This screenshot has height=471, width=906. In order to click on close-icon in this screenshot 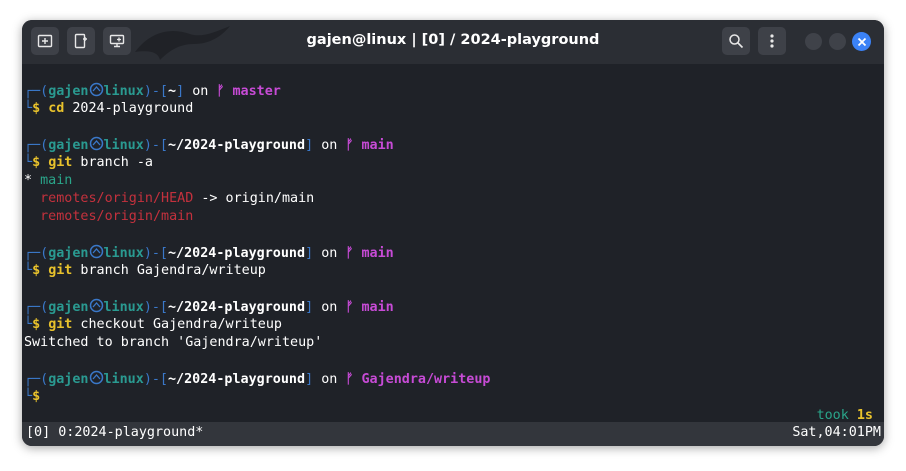, I will do `click(861, 41)`.